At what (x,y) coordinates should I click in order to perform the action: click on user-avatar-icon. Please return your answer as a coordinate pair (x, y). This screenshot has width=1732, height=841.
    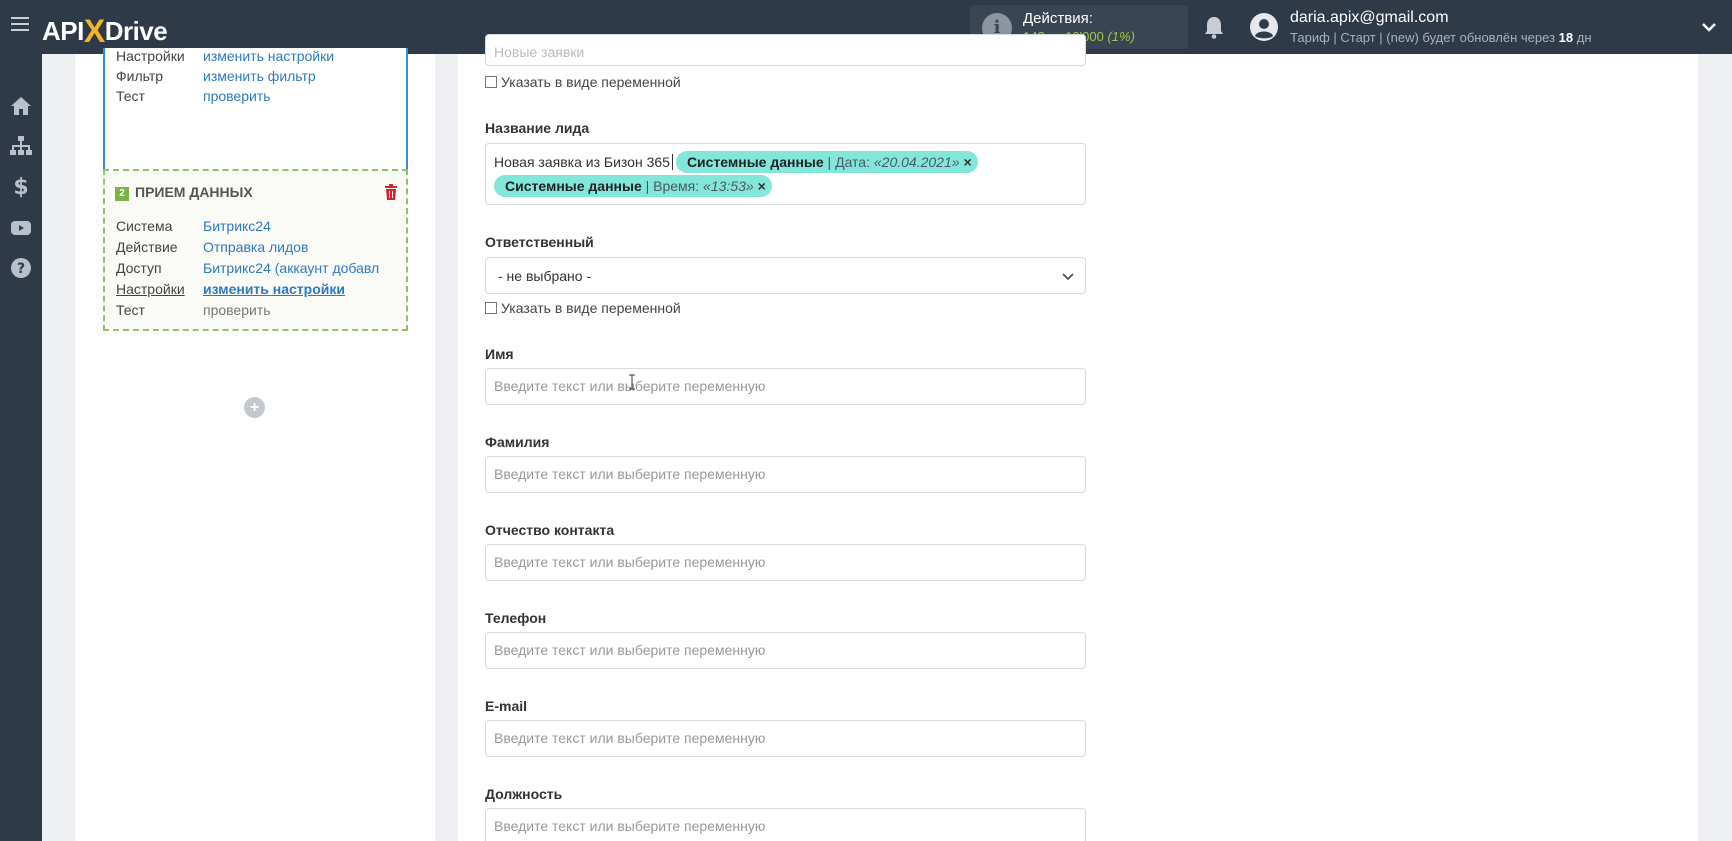
    Looking at the image, I should click on (1264, 27).